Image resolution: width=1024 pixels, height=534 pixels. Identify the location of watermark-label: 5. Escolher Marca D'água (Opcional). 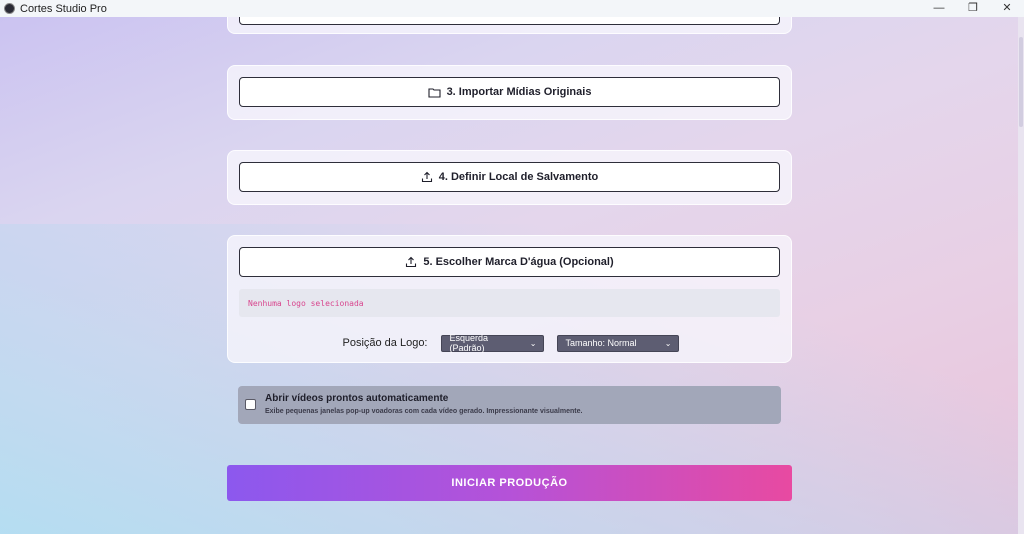
(518, 262).